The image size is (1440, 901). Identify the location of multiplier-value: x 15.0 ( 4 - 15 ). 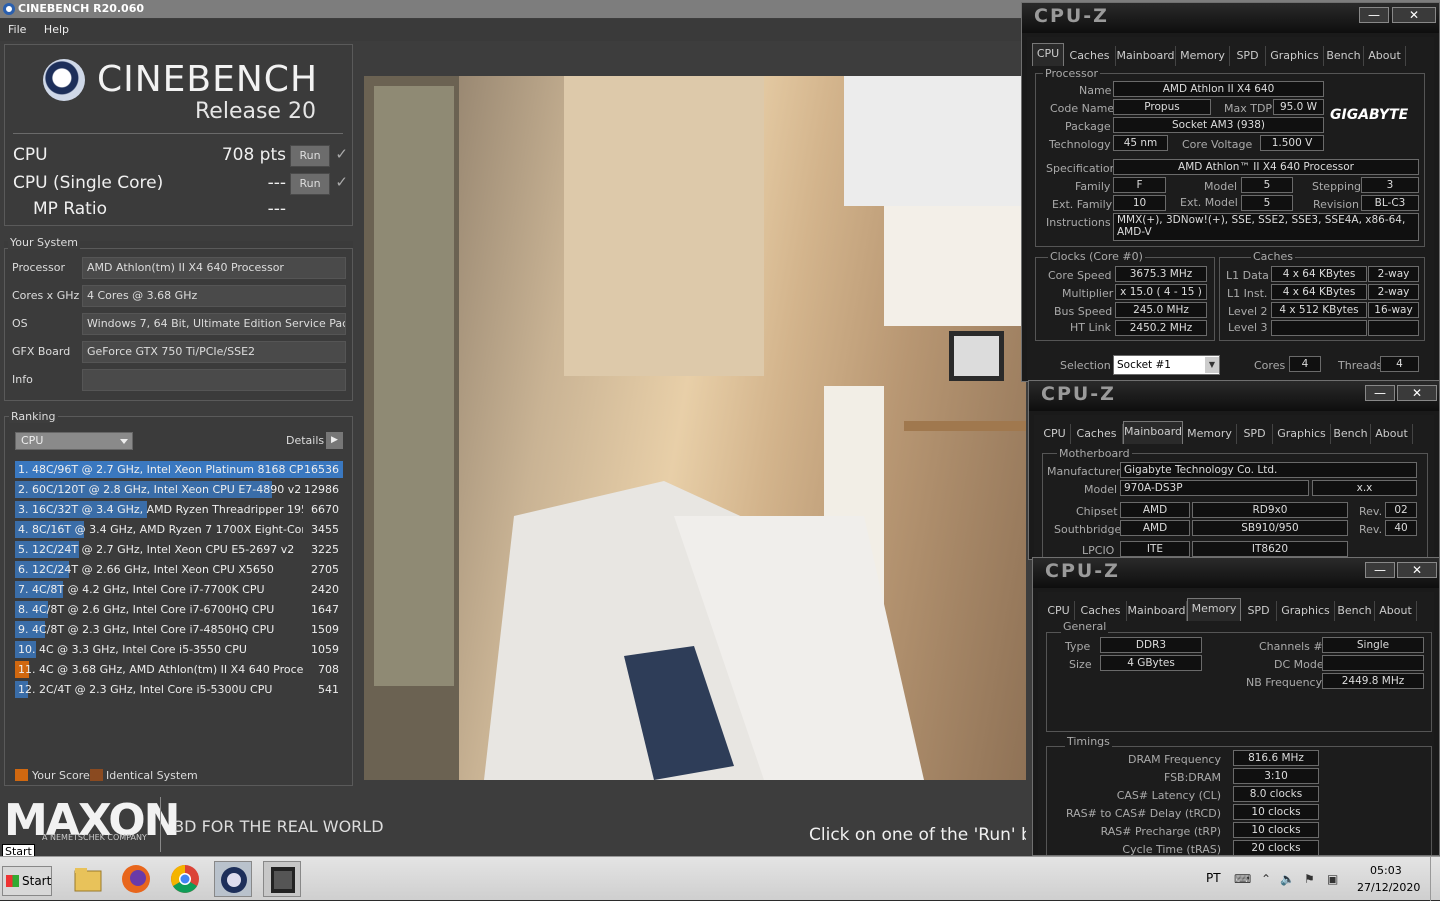
(1161, 292).